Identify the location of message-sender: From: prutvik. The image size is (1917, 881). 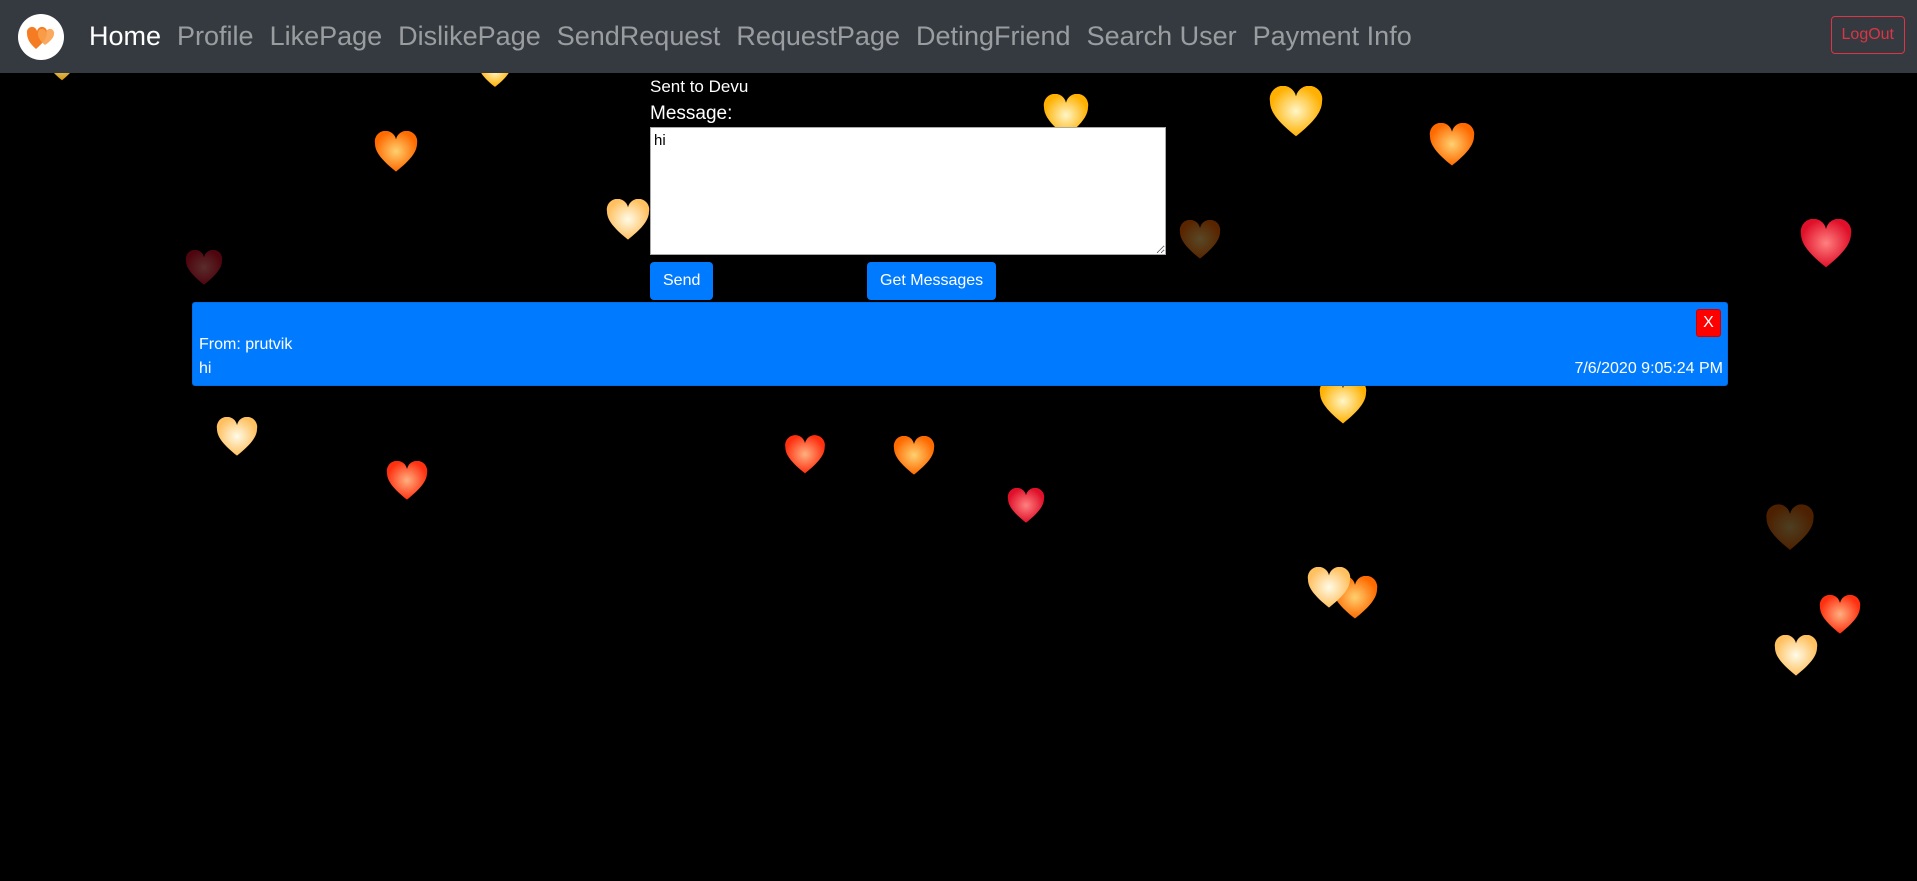
(246, 344).